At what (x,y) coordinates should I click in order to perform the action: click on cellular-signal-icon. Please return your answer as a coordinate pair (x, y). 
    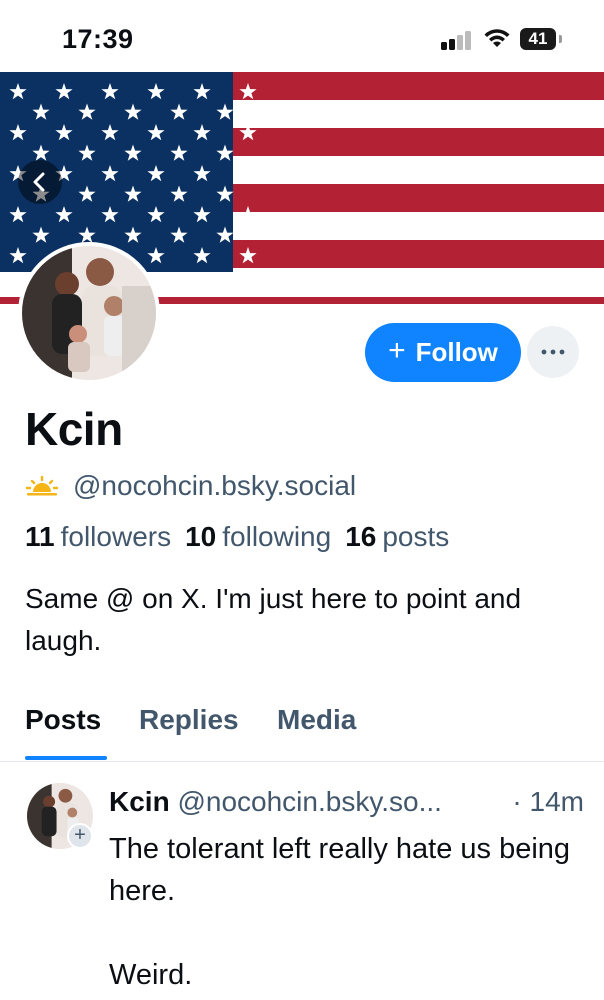
    Looking at the image, I should click on (457, 40).